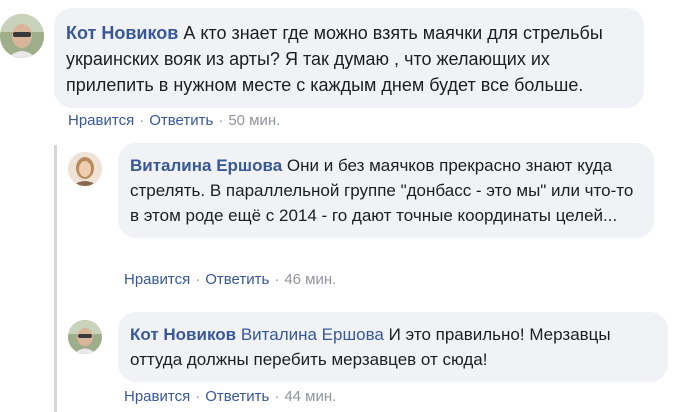 This screenshot has width=700, height=412. I want to click on mention-link: Виталина Ершова, so click(312, 334).